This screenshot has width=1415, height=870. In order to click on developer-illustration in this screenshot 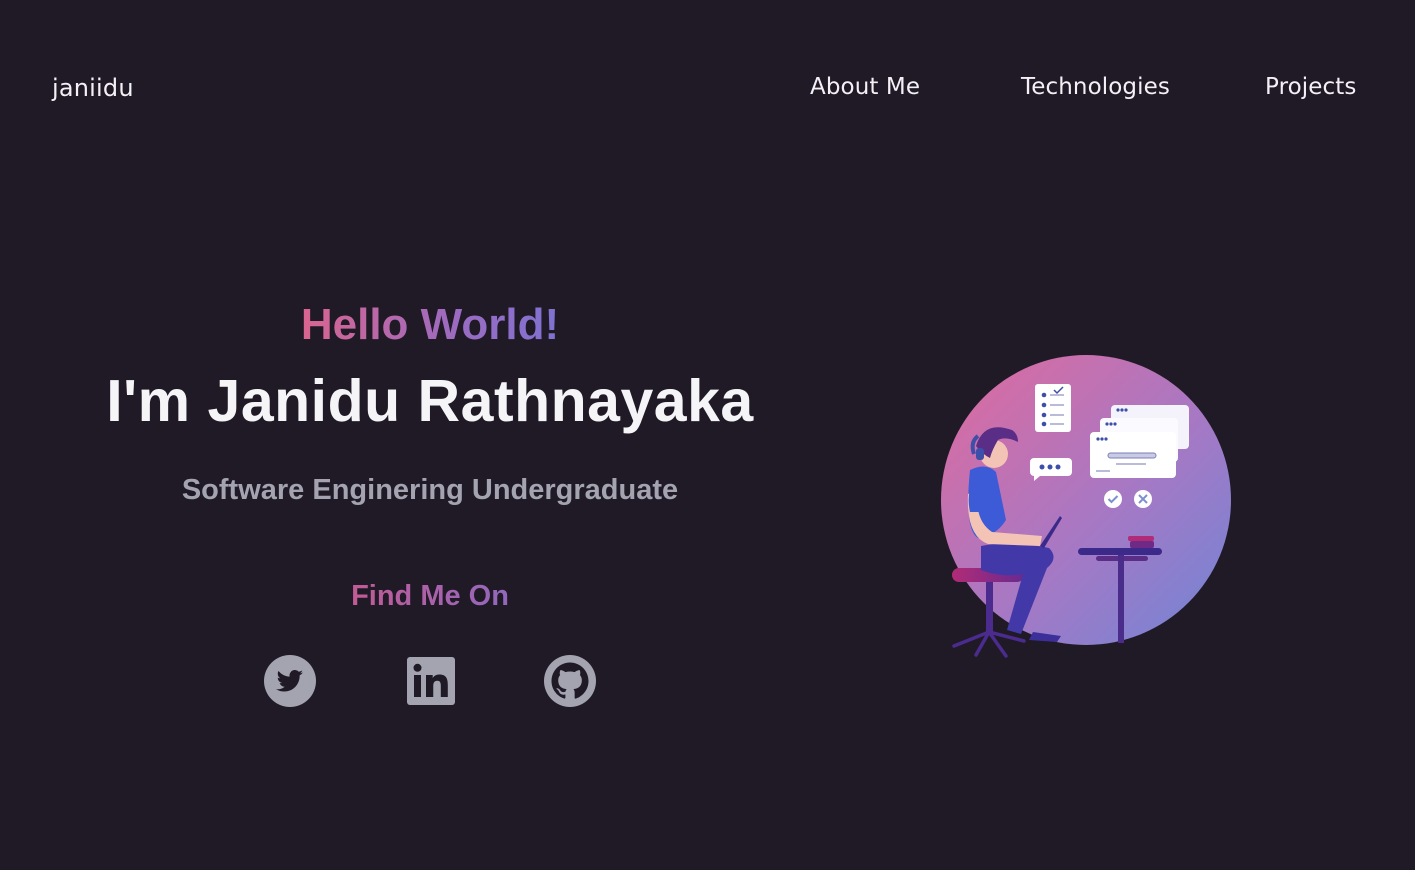, I will do `click(1086, 505)`.